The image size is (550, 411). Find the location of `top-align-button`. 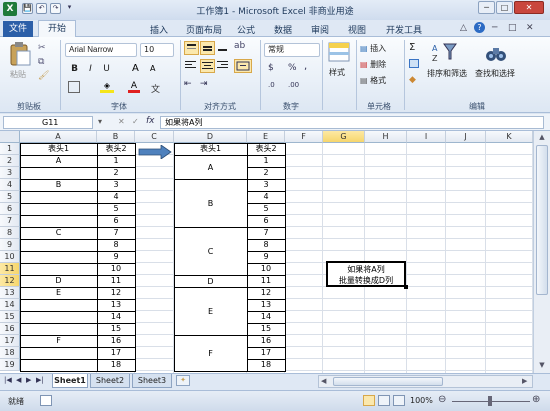

top-align-button is located at coordinates (191, 48).